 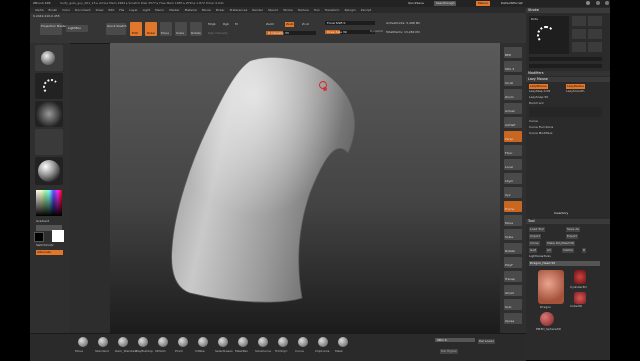 What do you see at coordinates (39, 237) in the screenshot?
I see `secondary-color-swatch` at bounding box center [39, 237].